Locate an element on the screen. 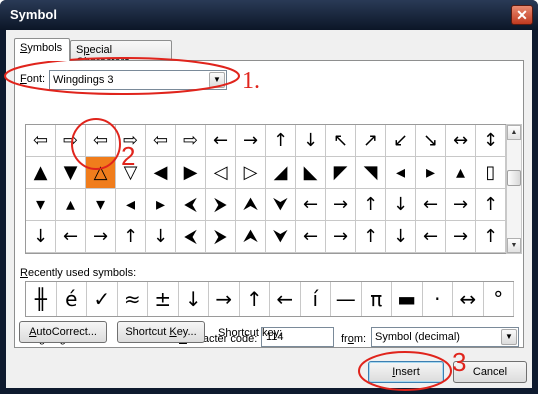  recent-symbol: ▬ is located at coordinates (407, 299).